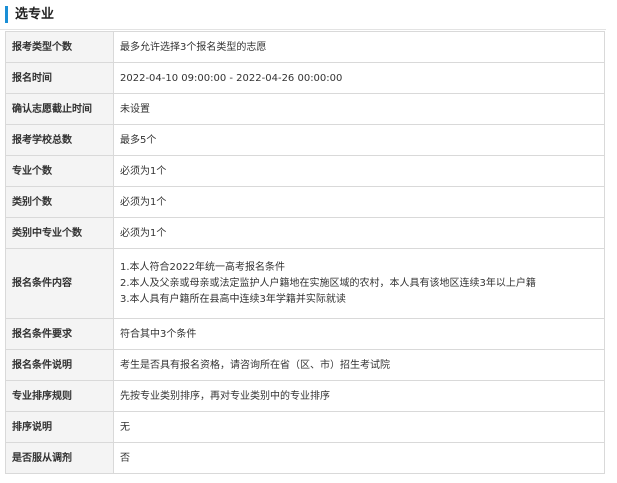 This screenshot has height=483, width=617. Describe the element at coordinates (59, 78) in the screenshot. I see `row-label-registration-time: 报名时间` at that location.